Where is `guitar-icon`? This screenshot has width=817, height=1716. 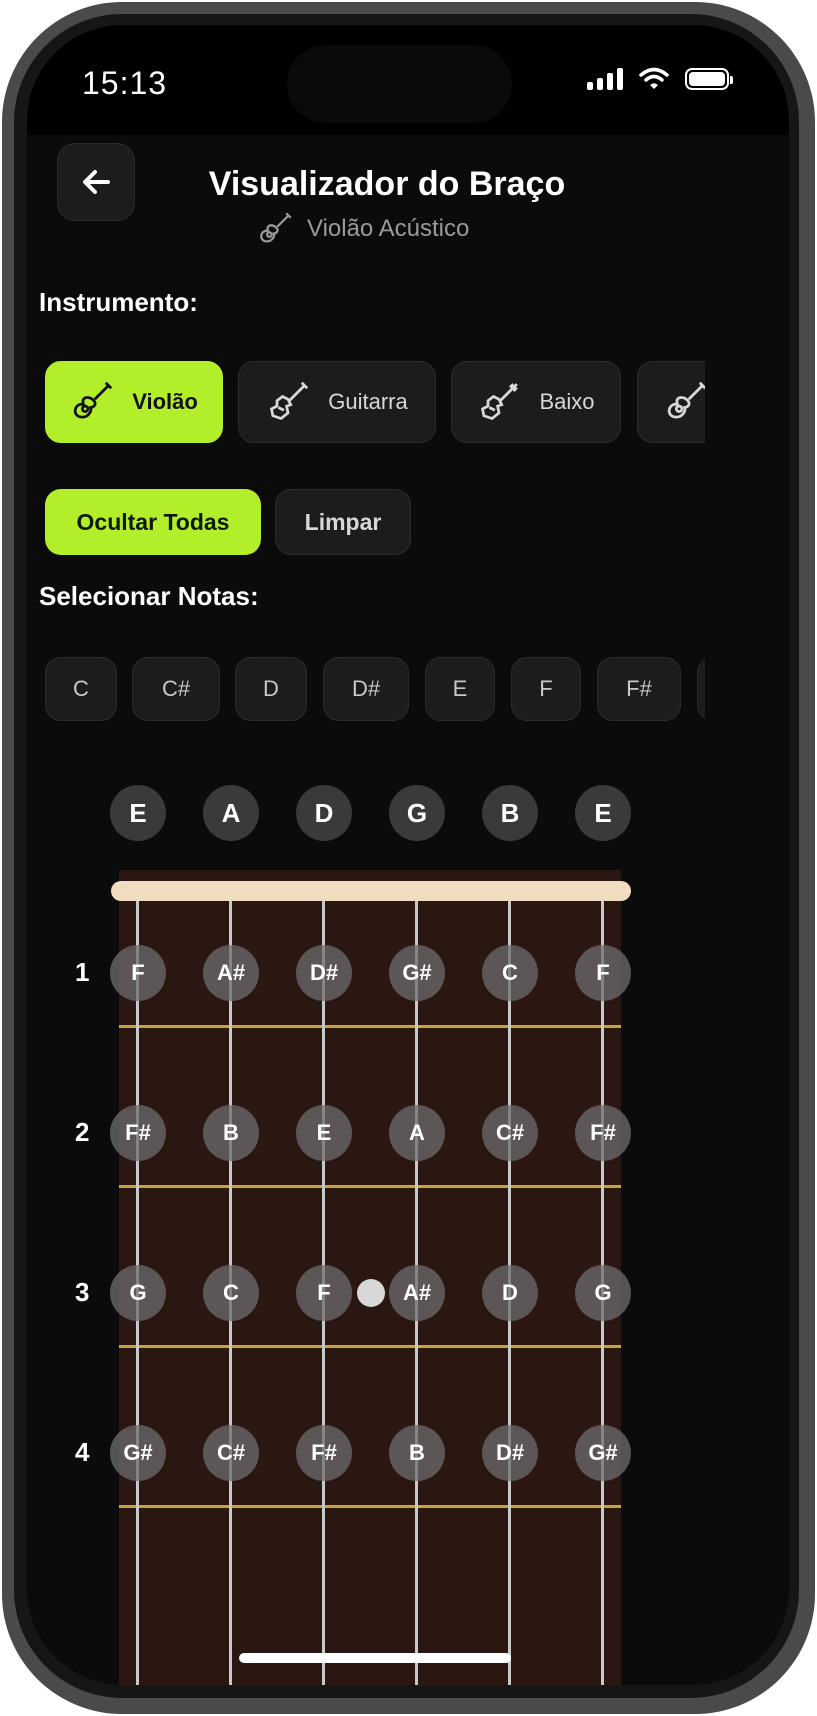
guitar-icon is located at coordinates (276, 227).